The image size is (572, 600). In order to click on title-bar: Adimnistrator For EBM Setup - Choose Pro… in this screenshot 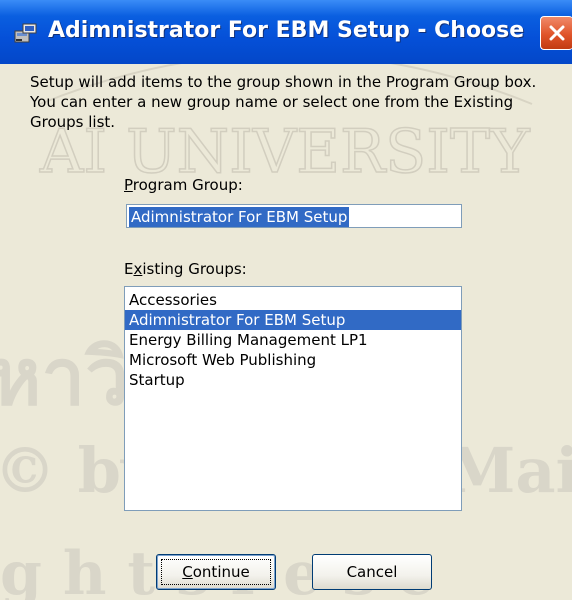, I will do `click(286, 32)`.